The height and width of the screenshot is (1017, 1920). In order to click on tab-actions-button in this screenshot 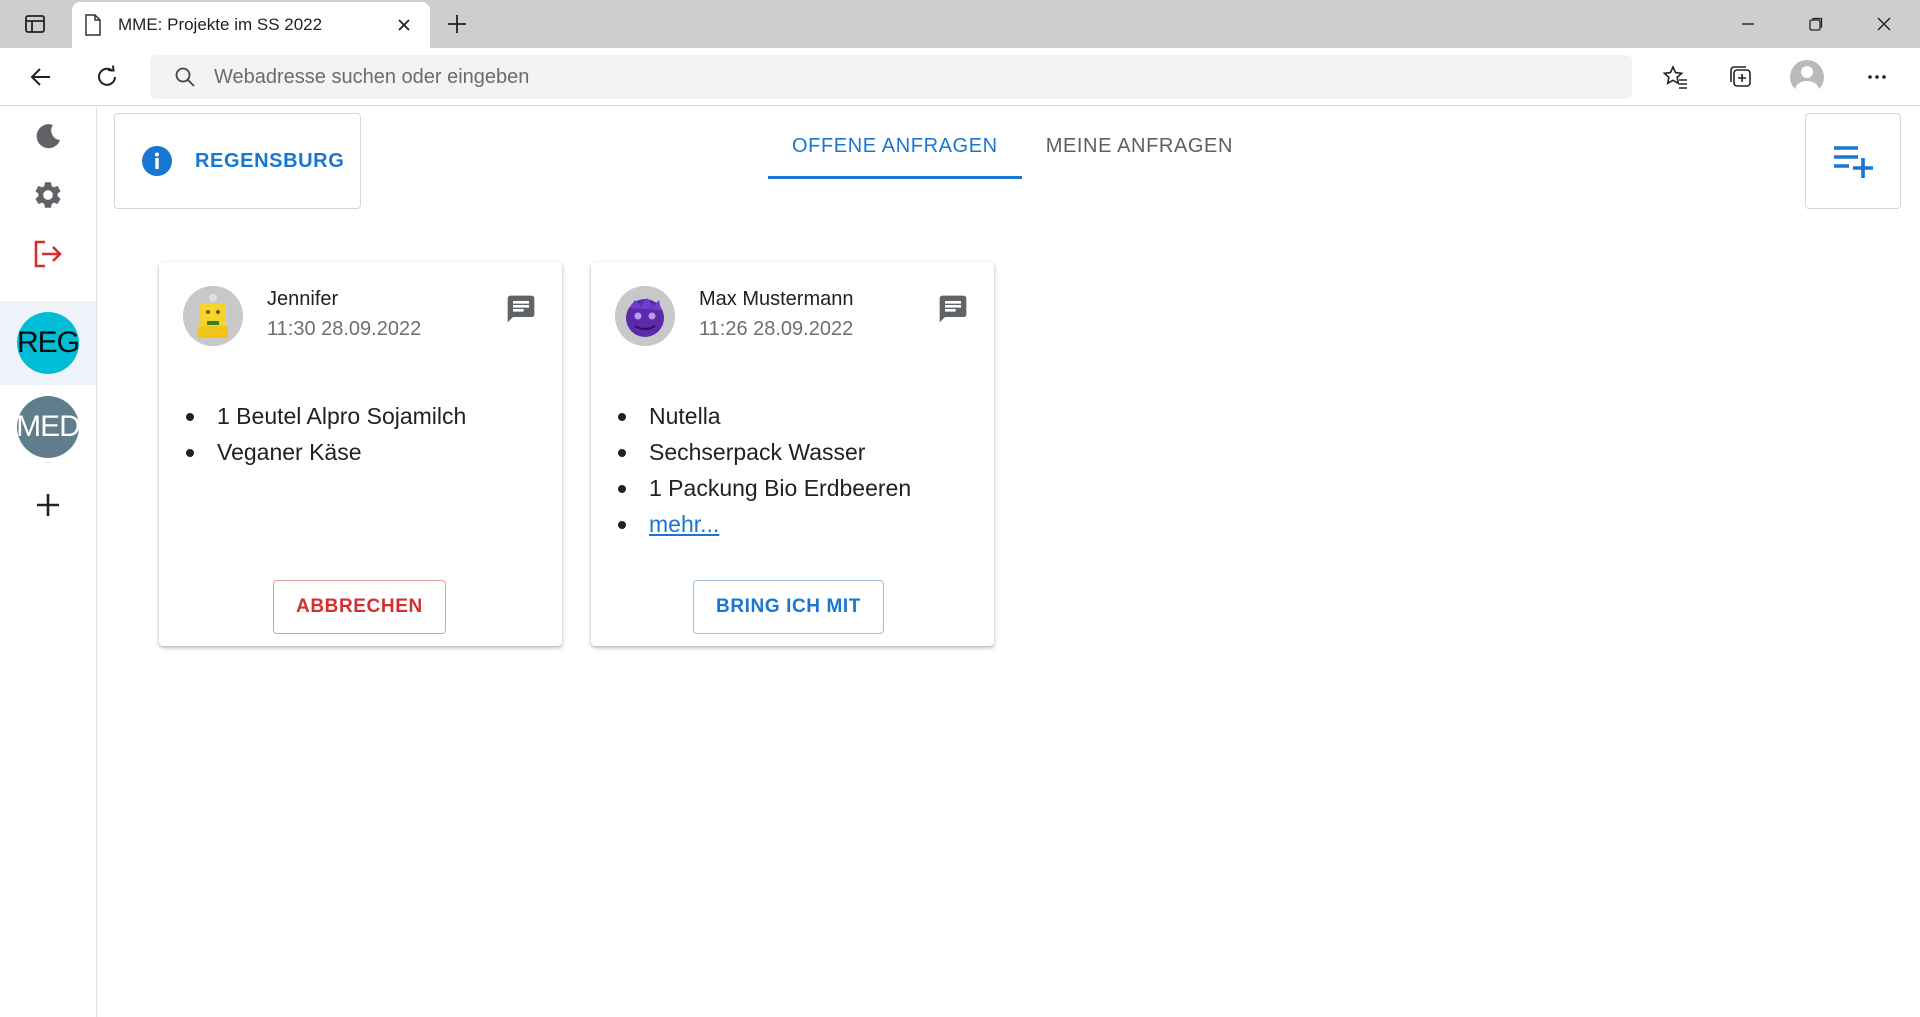, I will do `click(35, 24)`.